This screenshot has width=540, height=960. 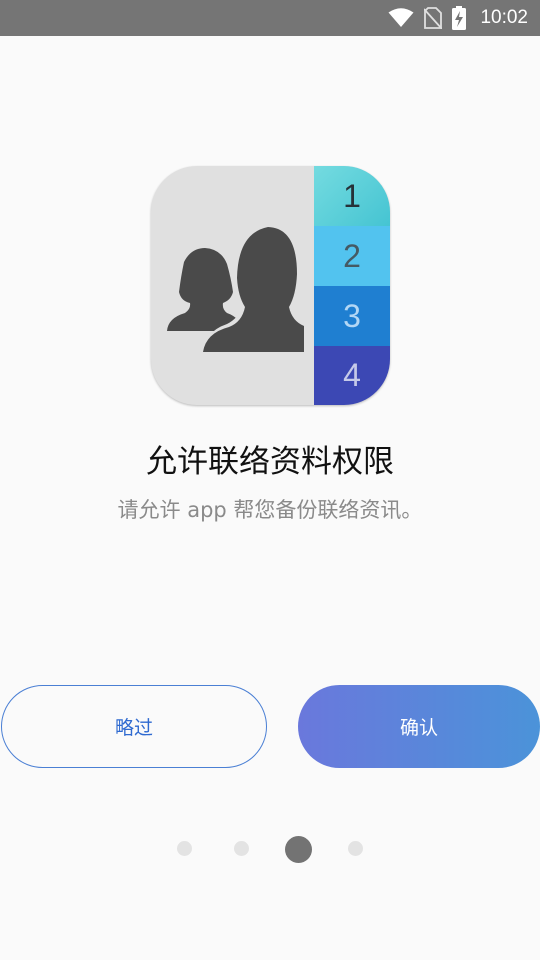 I want to click on no-sim-icon, so click(x=433, y=18).